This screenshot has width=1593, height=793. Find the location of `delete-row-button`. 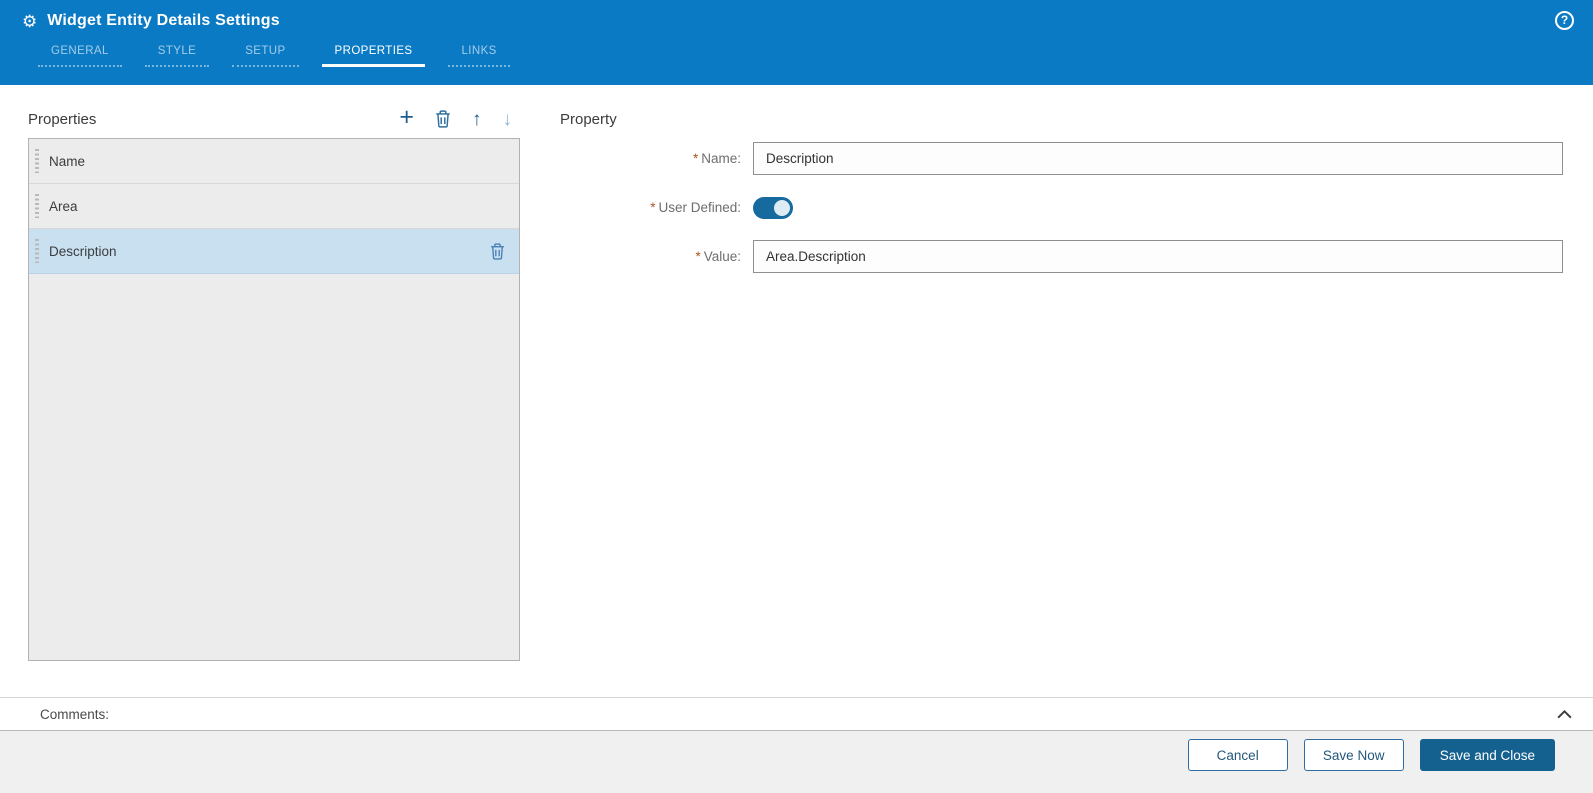

delete-row-button is located at coordinates (497, 251).